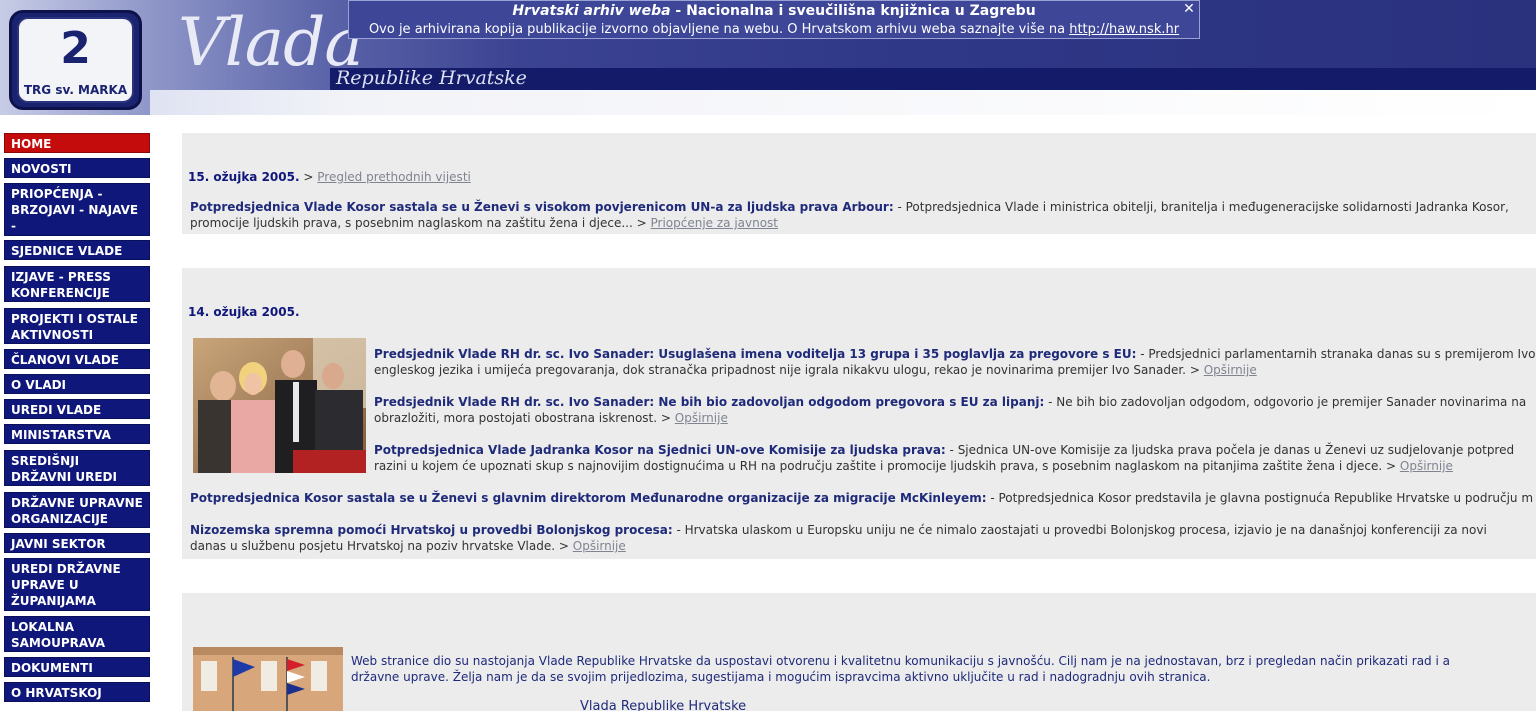 This screenshot has height=711, width=1536. I want to click on sidebar-item-sjednice-vlade: SJEDNICE VLADE, so click(77, 250).